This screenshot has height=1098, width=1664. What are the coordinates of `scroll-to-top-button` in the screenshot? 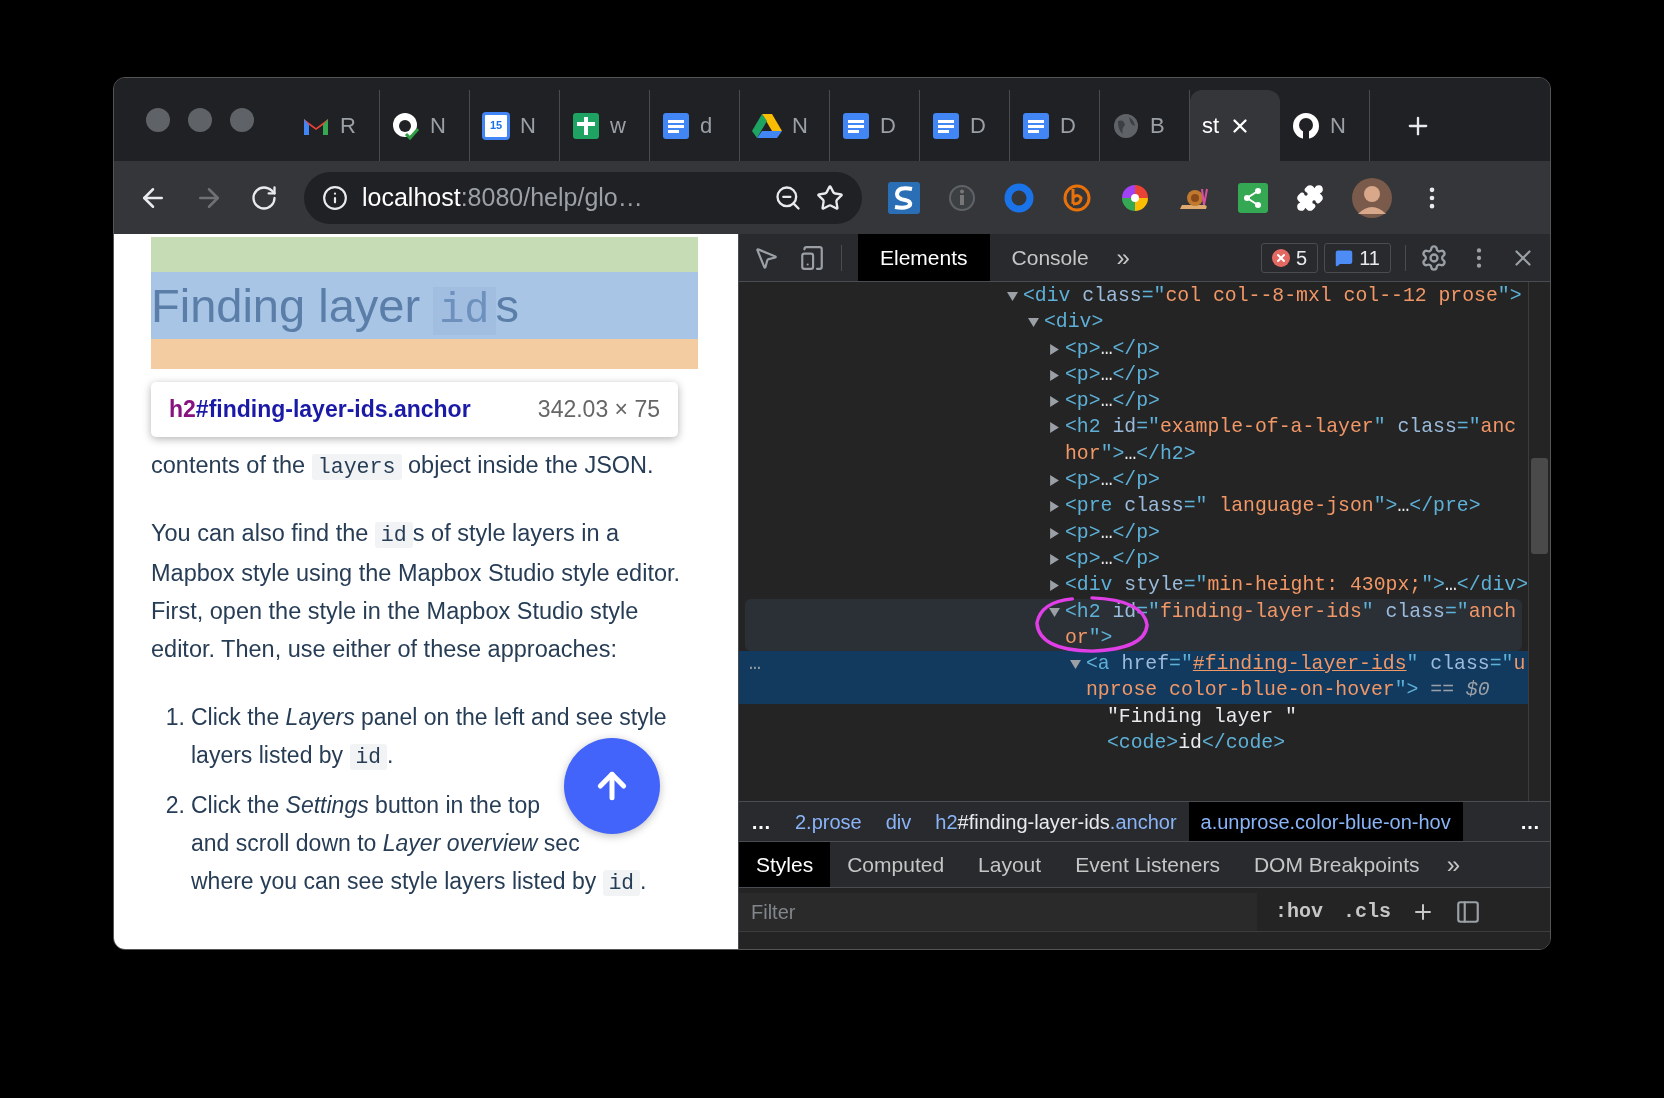 It's located at (612, 786).